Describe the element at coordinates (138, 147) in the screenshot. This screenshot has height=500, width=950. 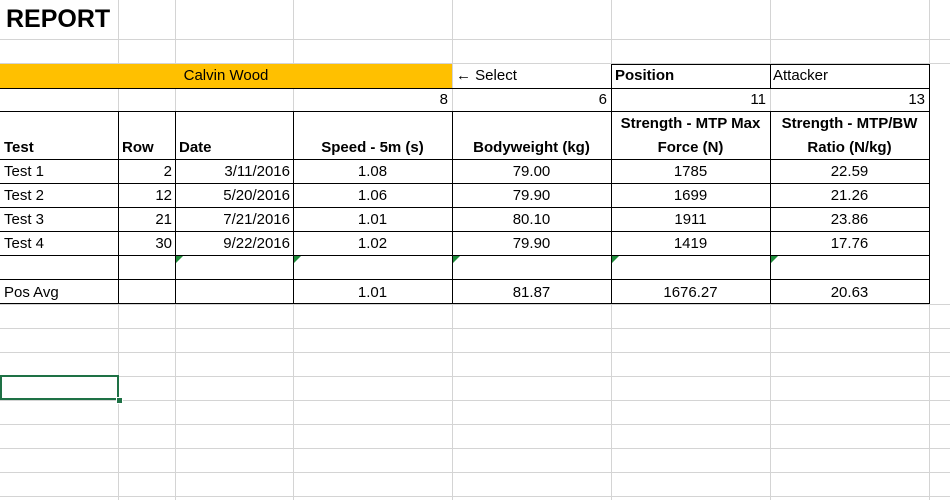
I see `header-row-number: Row` at that location.